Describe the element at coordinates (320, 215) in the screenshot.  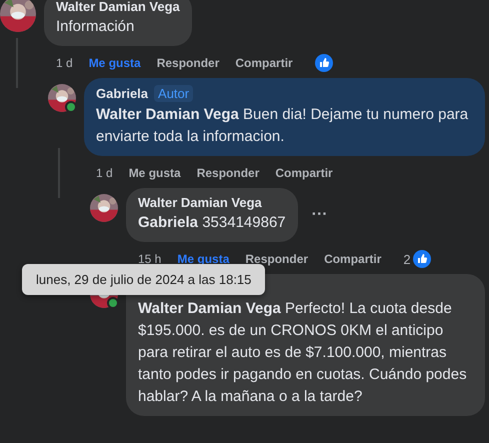
I see `more-options-button: ···` at that location.